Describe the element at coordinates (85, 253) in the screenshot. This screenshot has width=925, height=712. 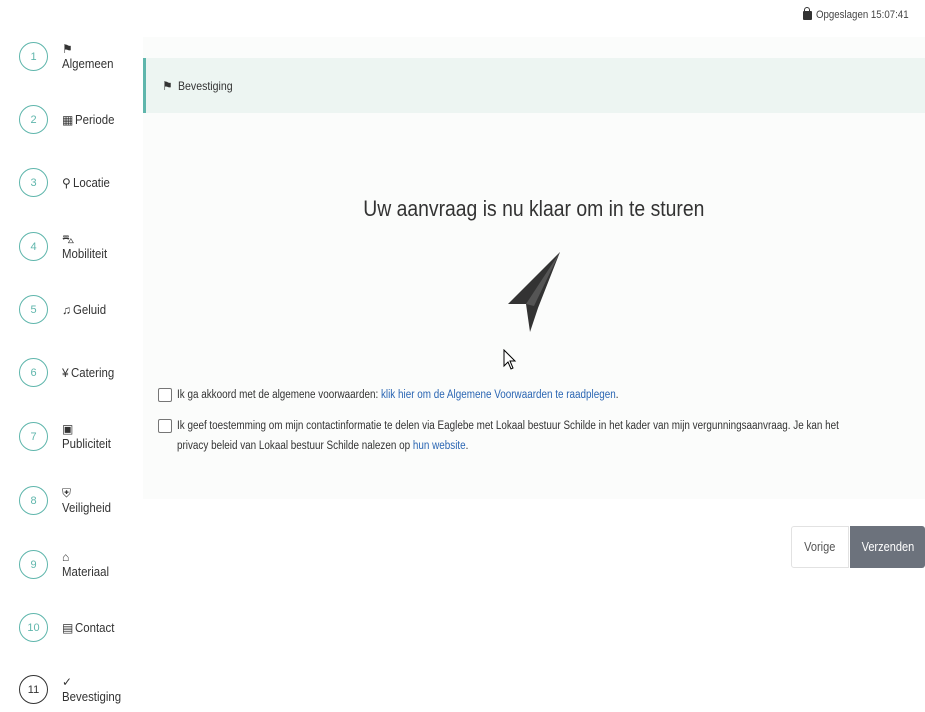
I see `step-label: Mobiliteit` at that location.